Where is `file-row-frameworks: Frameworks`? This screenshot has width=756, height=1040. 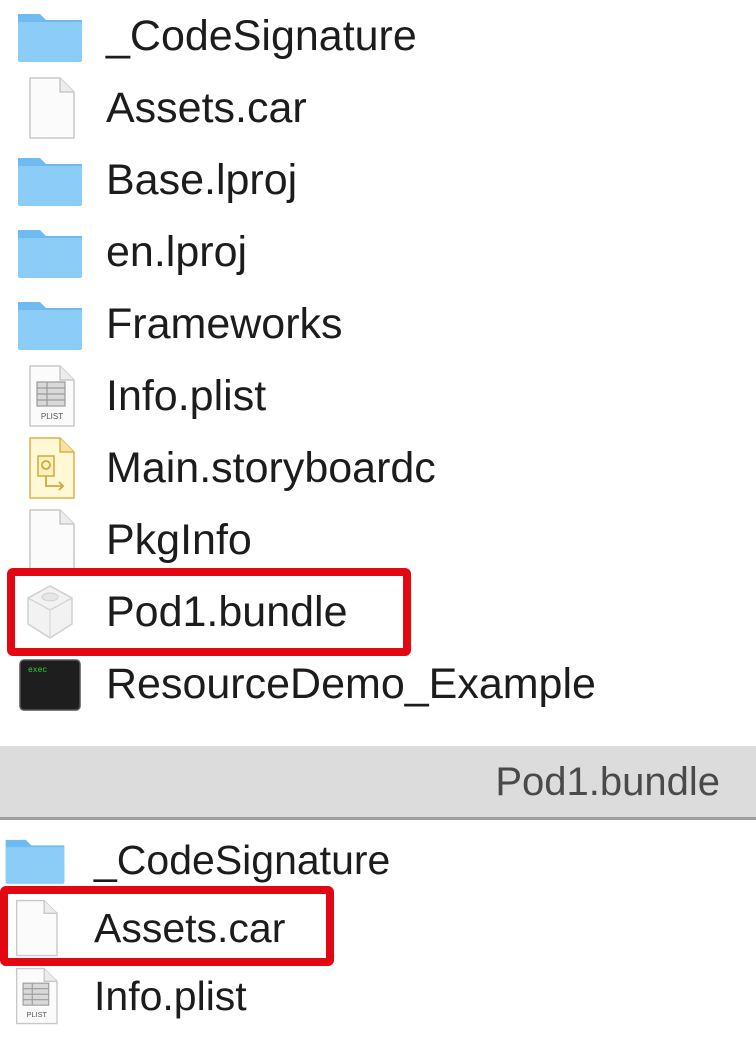 file-row-frameworks: Frameworks is located at coordinates (378, 324).